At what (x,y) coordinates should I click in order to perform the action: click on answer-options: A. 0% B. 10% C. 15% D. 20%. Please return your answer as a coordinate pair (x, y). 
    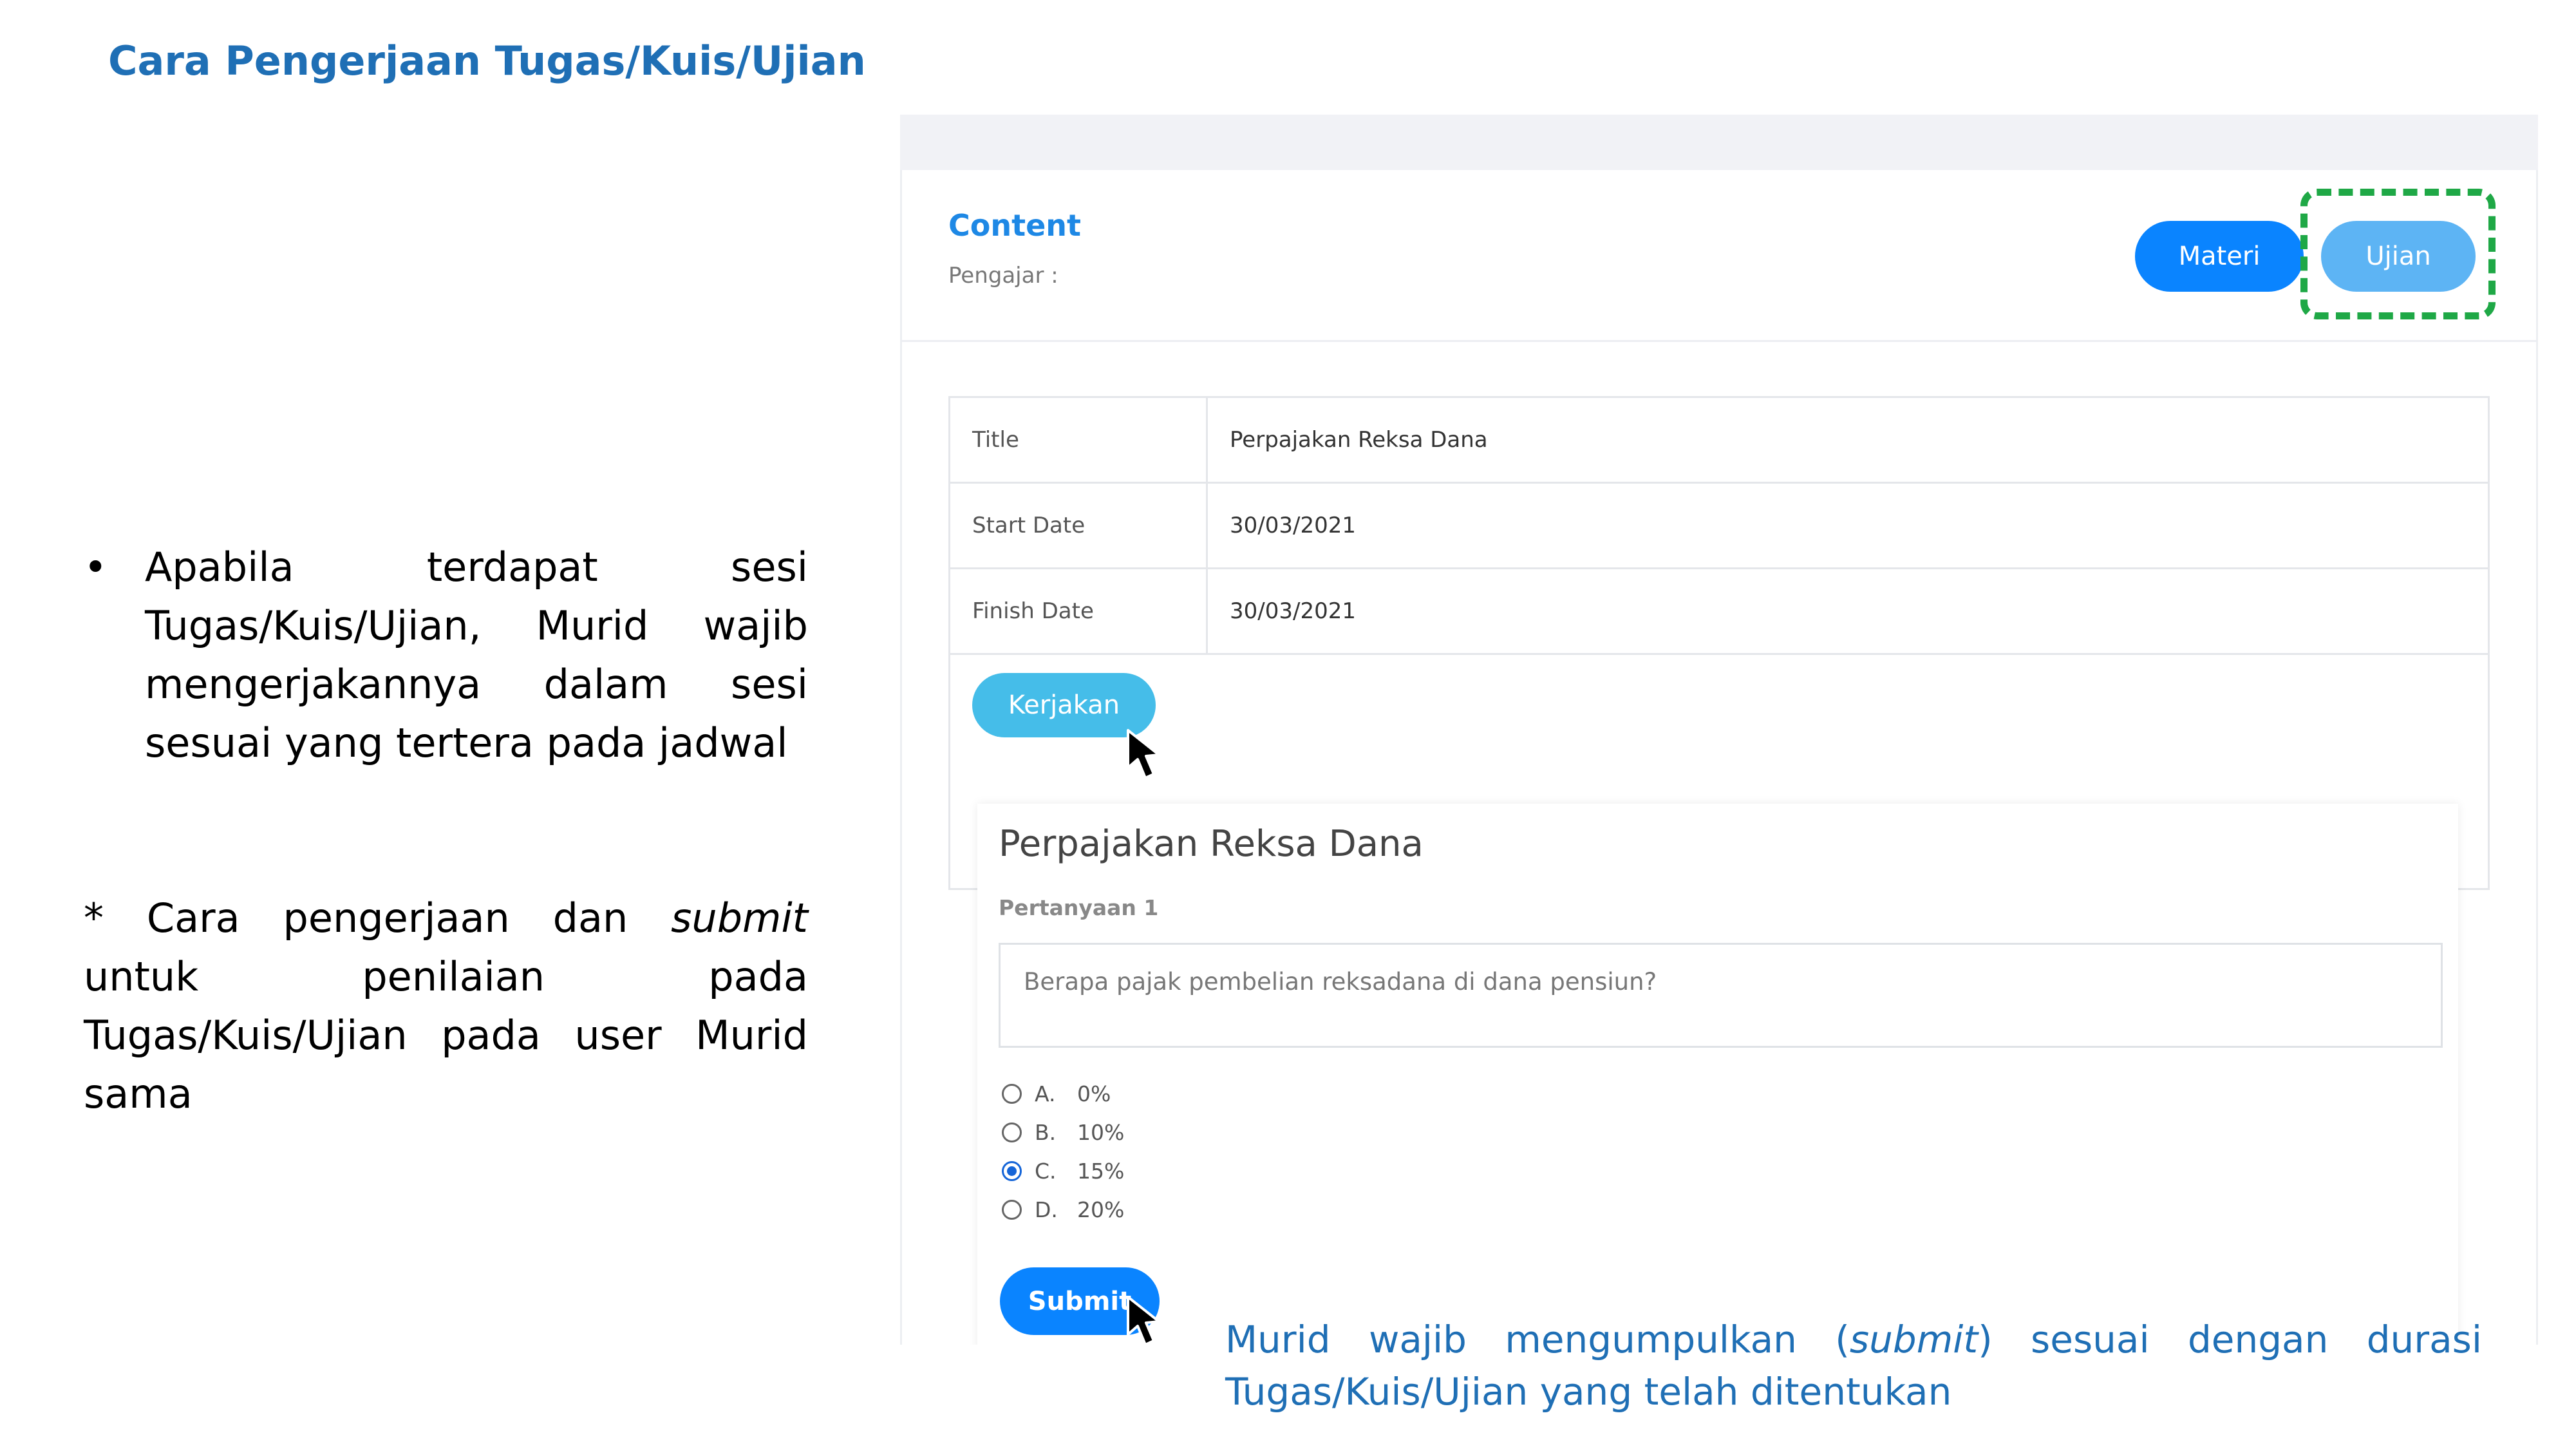
    Looking at the image, I should click on (1063, 1151).